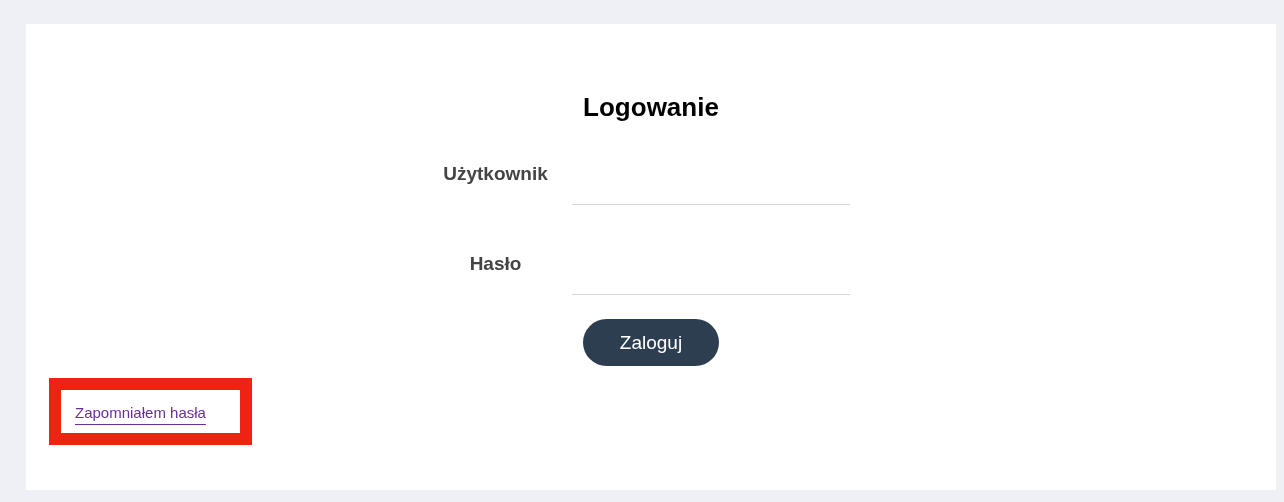 The image size is (1284, 502). Describe the element at coordinates (140, 412) in the screenshot. I see `forgot-password-link: Zapomniałem hasła` at that location.